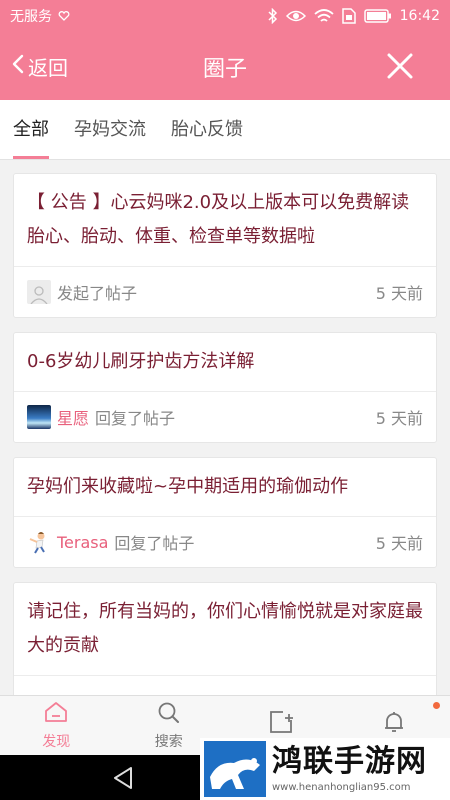  What do you see at coordinates (73, 417) in the screenshot?
I see `post-username: 星愿` at bounding box center [73, 417].